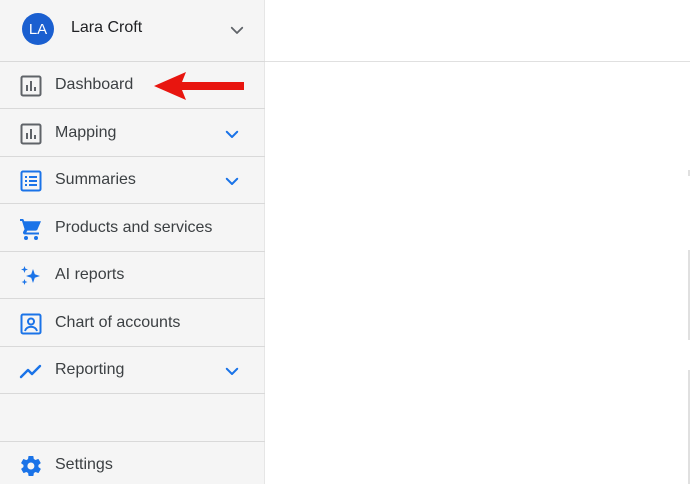  I want to click on sidebar-item-label: Settings, so click(84, 464).